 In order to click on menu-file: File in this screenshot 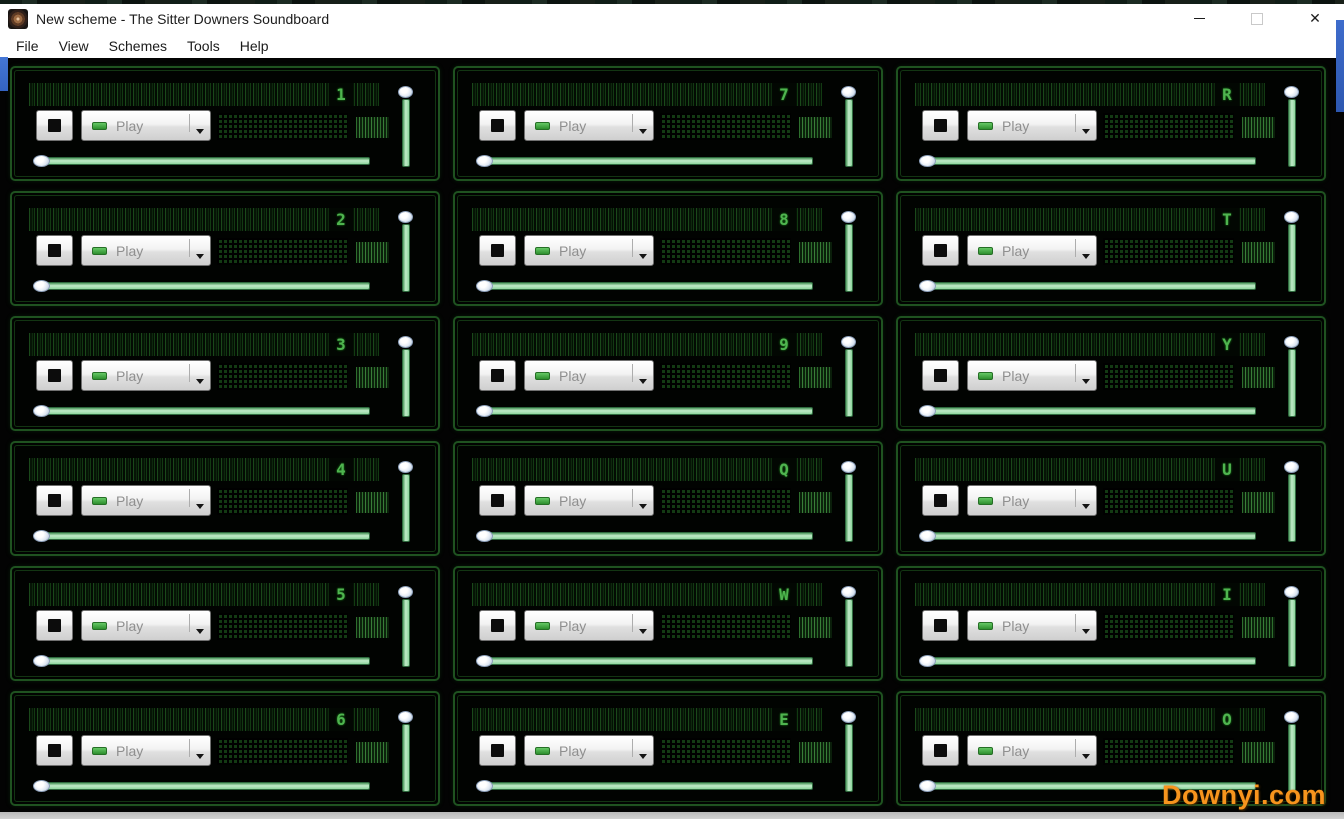, I will do `click(27, 46)`.